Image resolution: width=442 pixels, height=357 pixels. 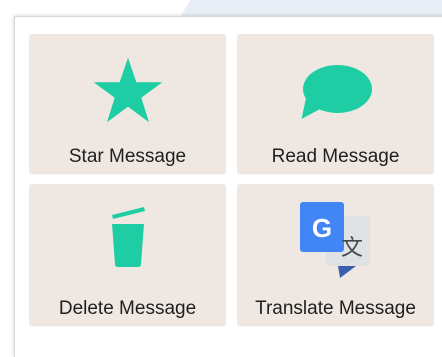 What do you see at coordinates (335, 308) in the screenshot?
I see `translate-message-label: Translate Message` at bounding box center [335, 308].